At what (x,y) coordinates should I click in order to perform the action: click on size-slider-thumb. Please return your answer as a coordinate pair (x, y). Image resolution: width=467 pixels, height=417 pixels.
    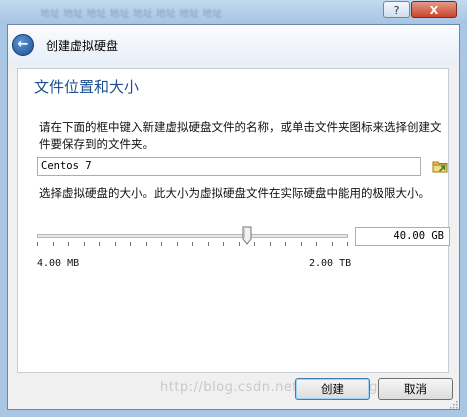
    Looking at the image, I should click on (247, 235).